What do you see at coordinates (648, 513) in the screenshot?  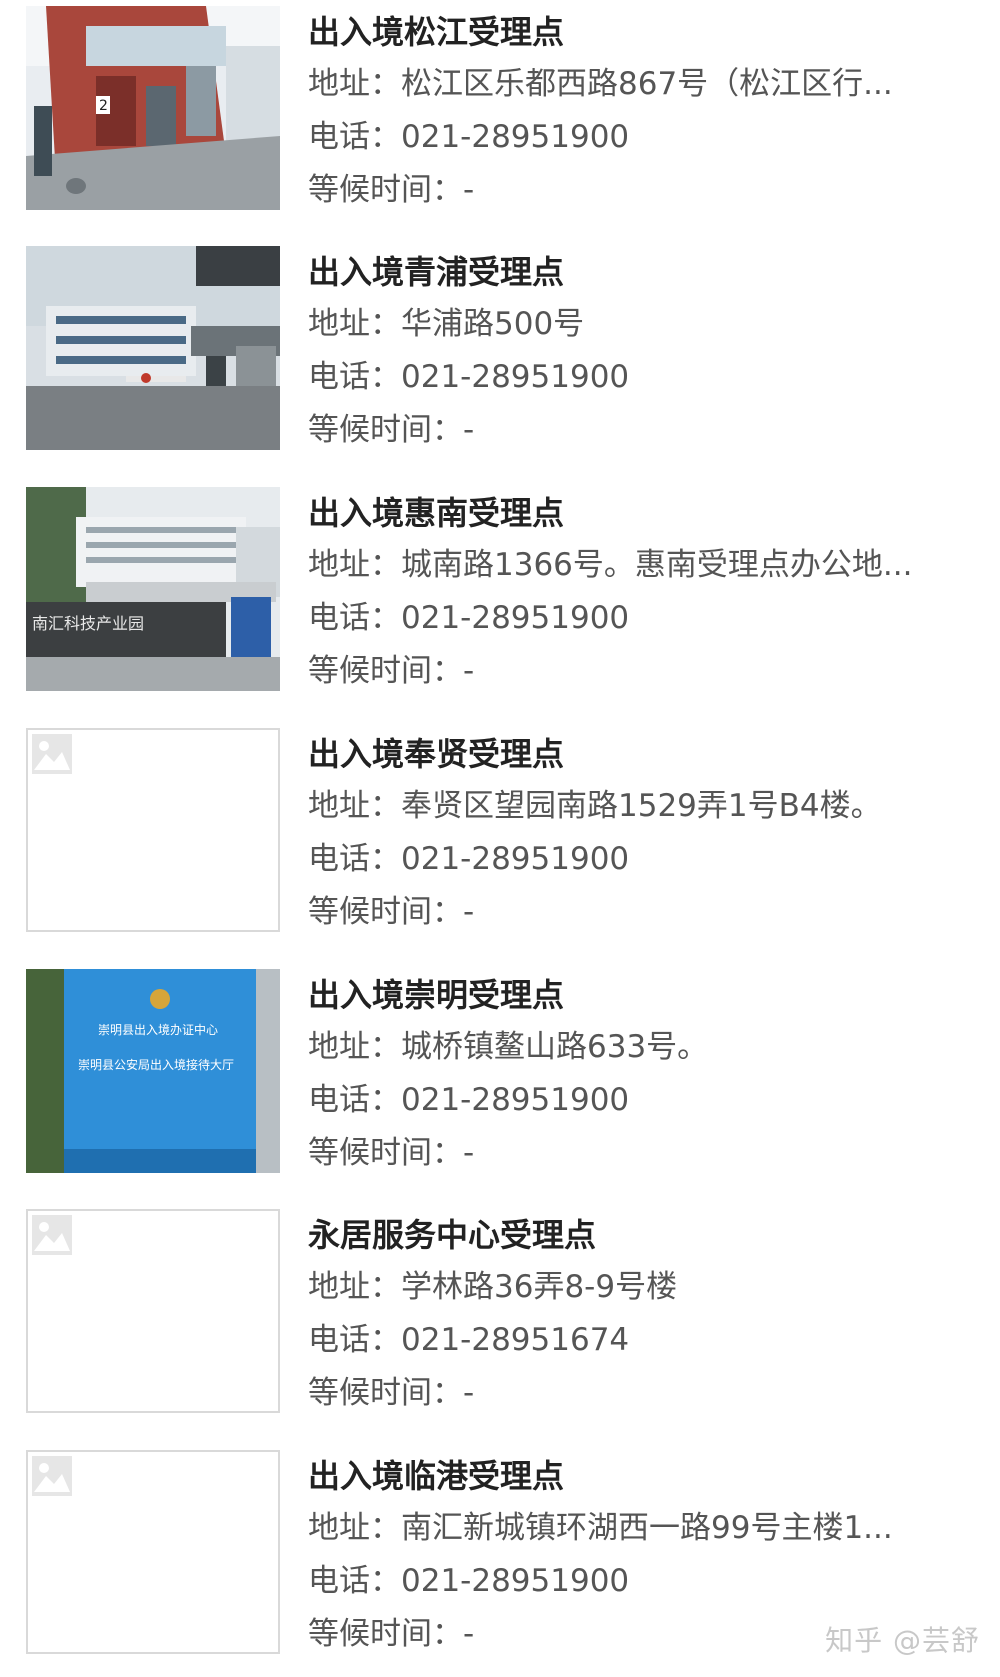 I see `item-title: 出入境惠南受理点` at bounding box center [648, 513].